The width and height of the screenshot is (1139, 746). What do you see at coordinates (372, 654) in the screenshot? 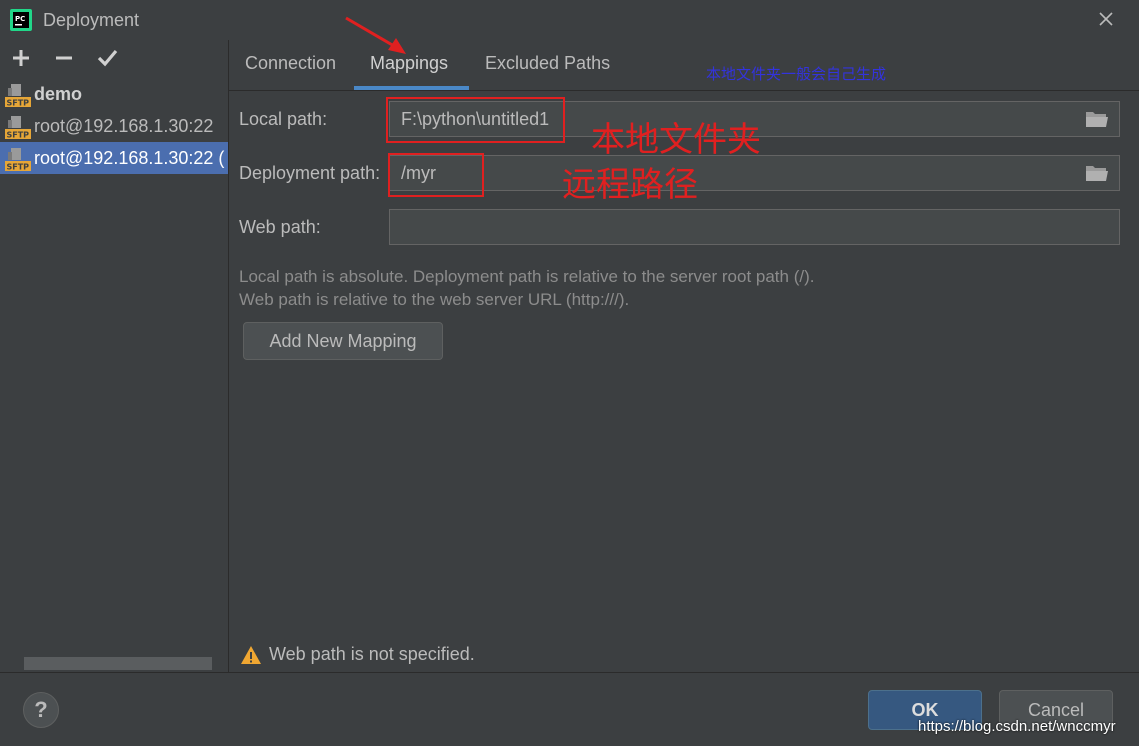
I see `warning-text: Web path is not specified.` at bounding box center [372, 654].